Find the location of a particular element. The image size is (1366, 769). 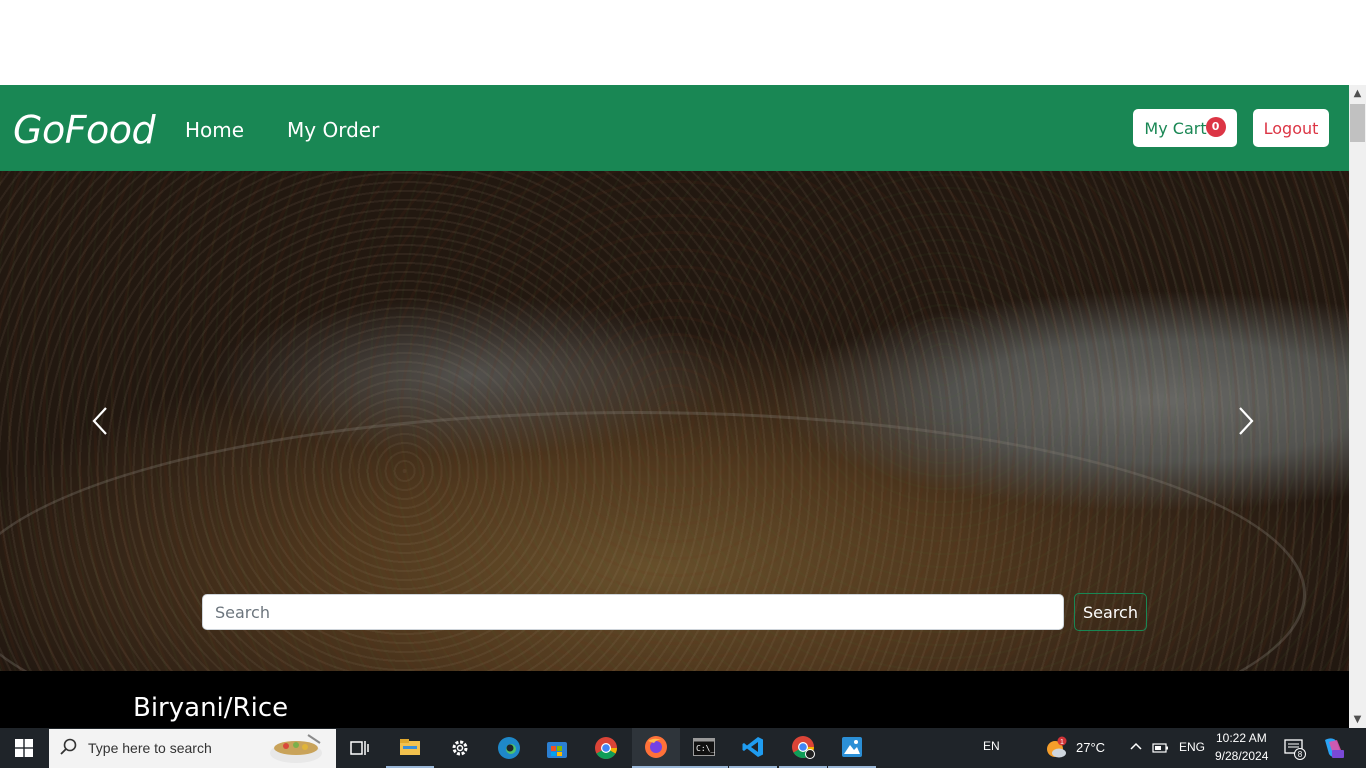

chevron-right-icon is located at coordinates (1246, 421).